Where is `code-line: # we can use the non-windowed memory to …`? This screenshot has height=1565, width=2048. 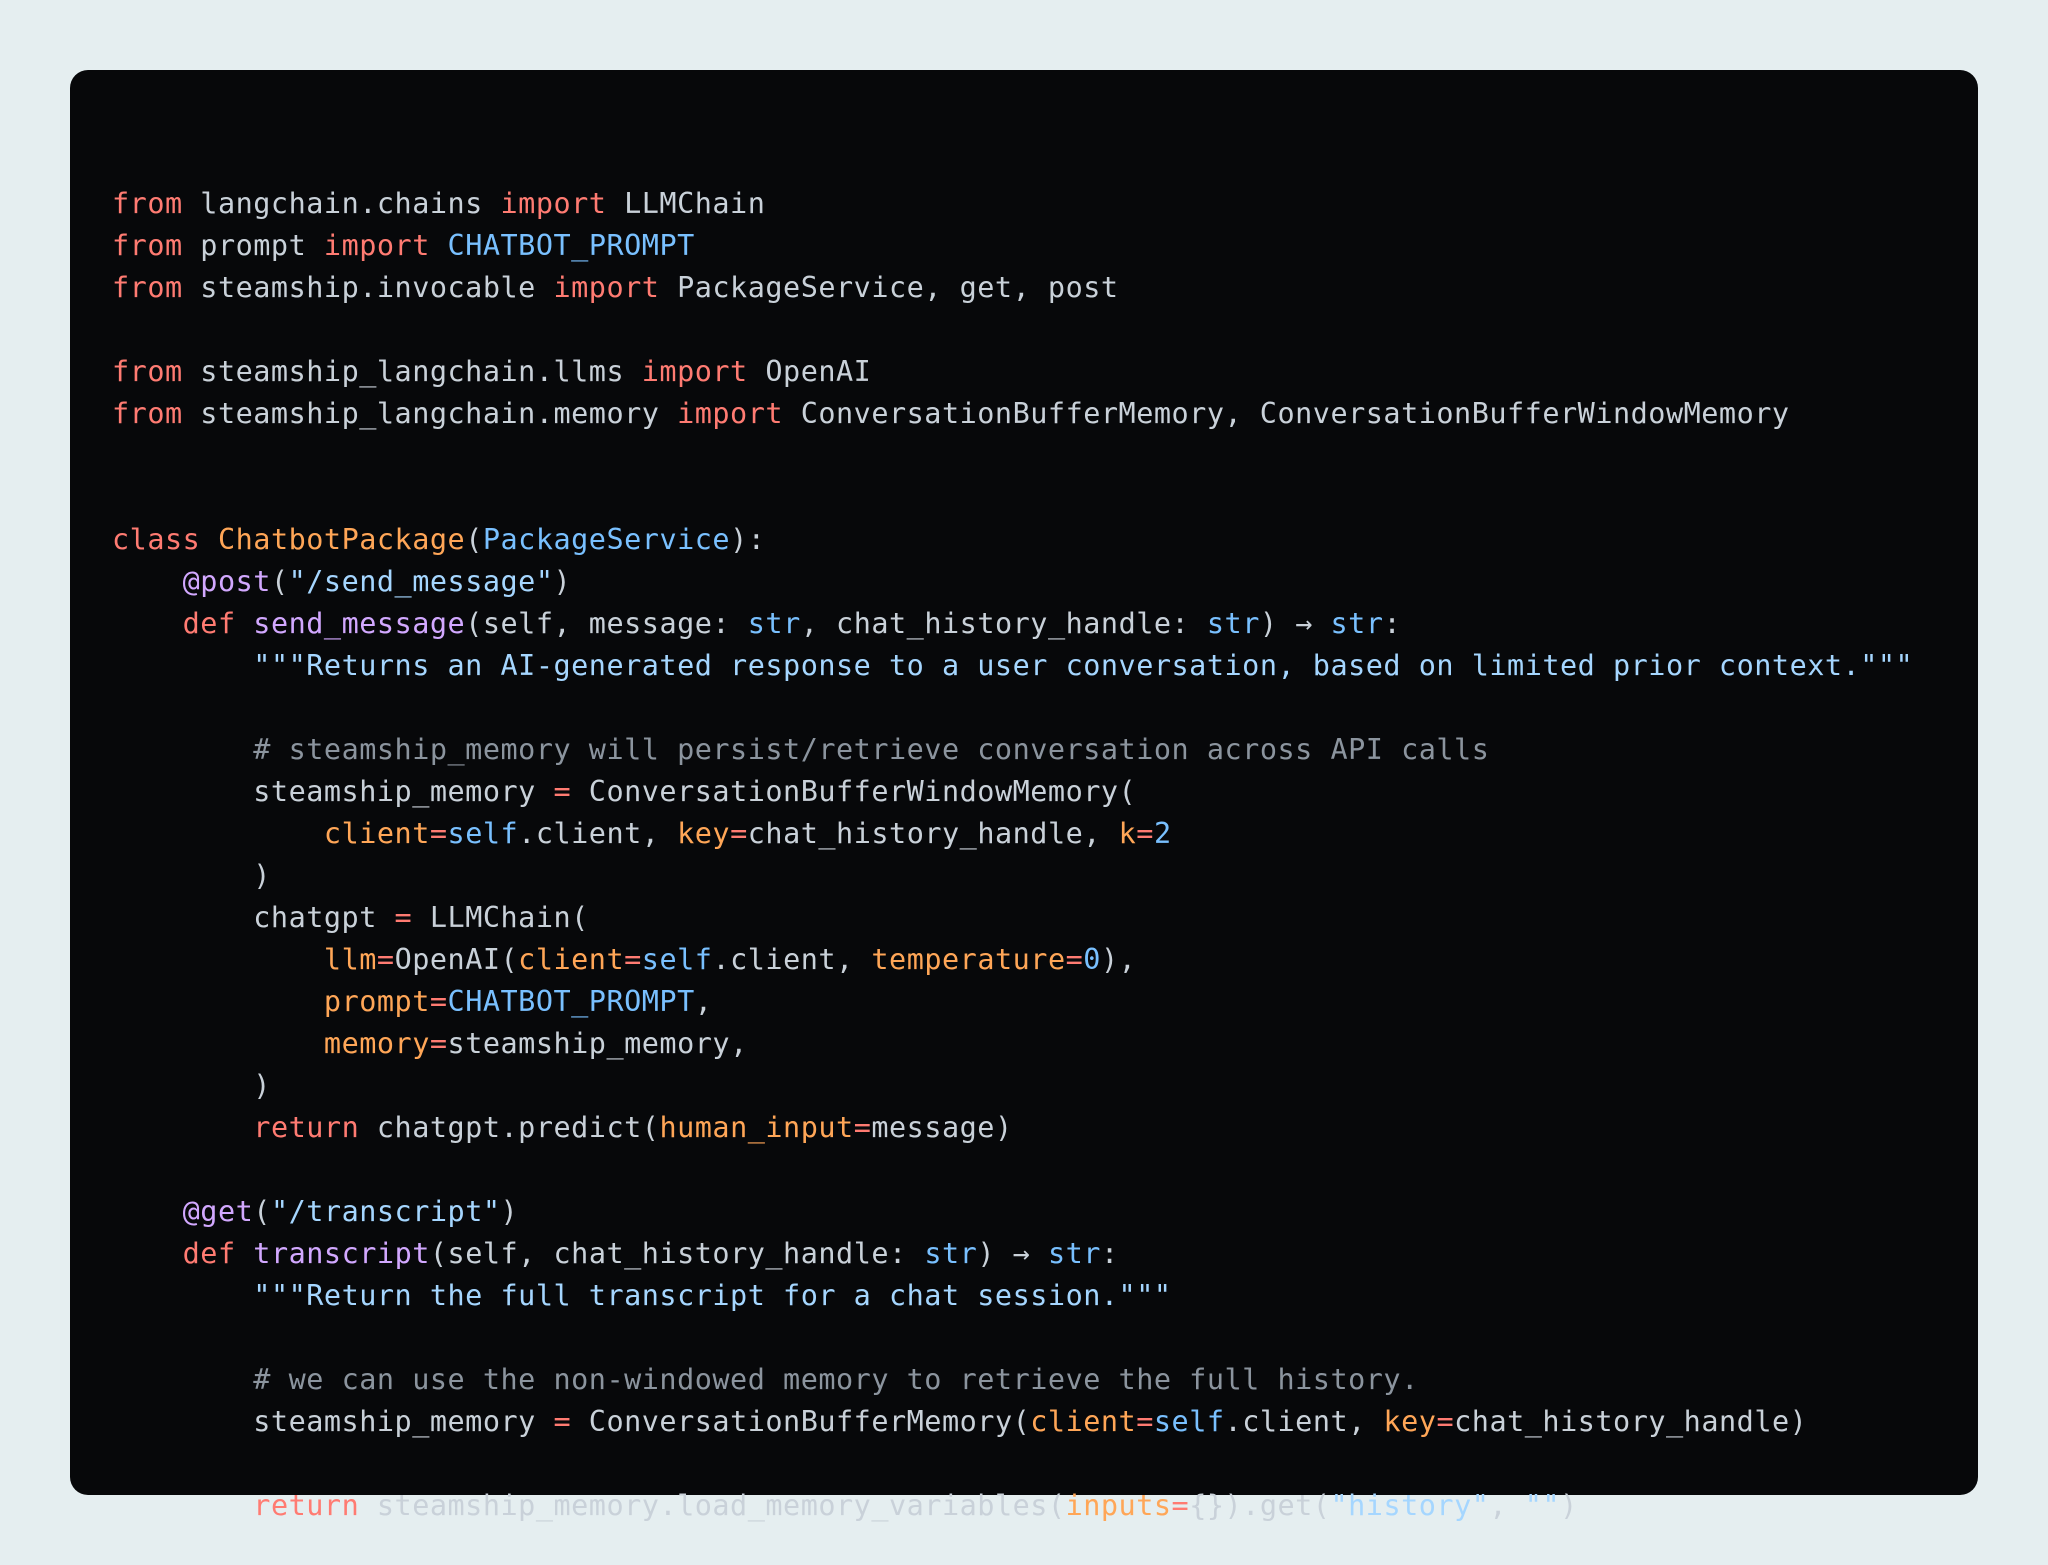
code-line: # we can use the non-windowed memory to … is located at coordinates (1045, 1380).